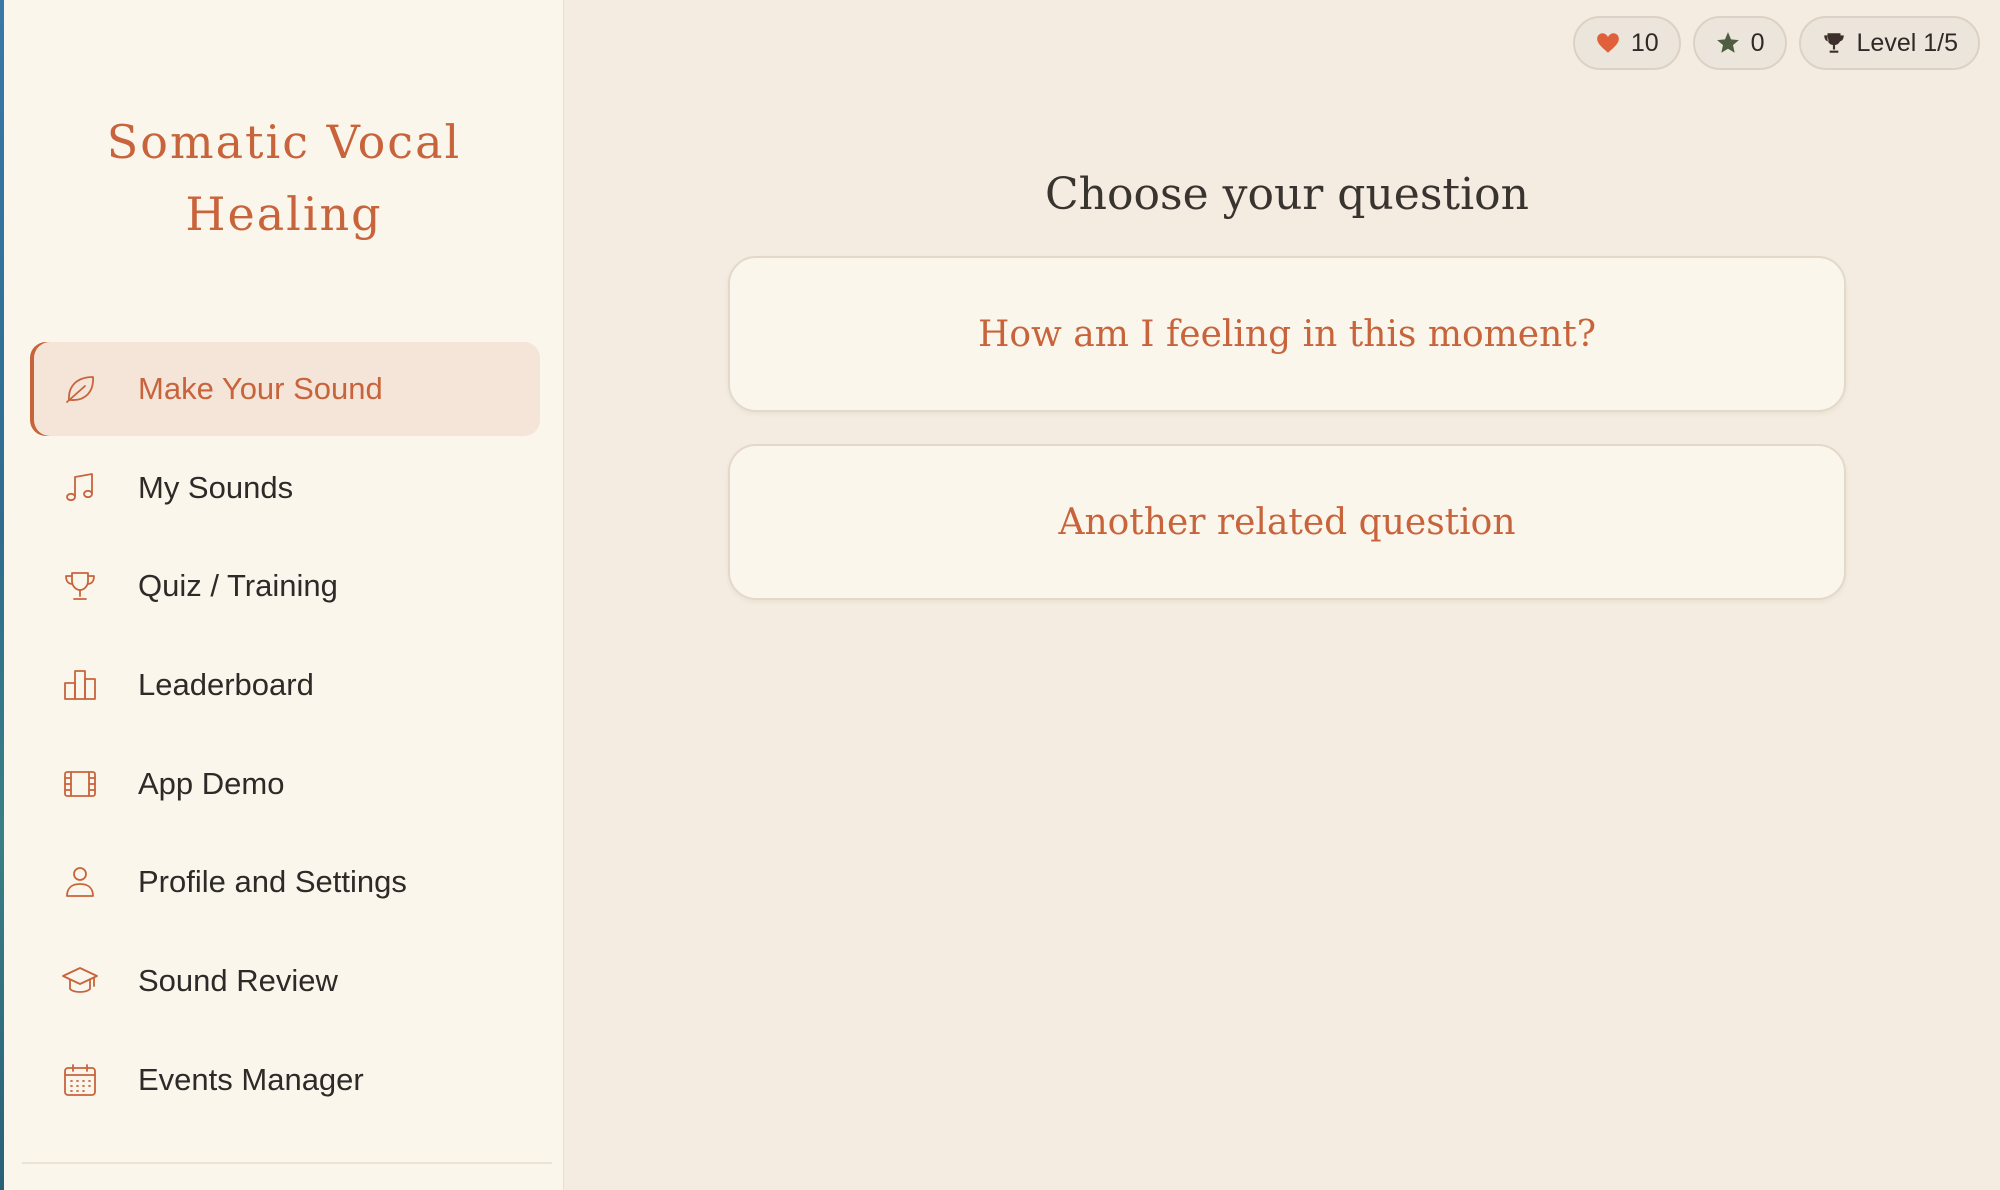 The width and height of the screenshot is (2000, 1190). I want to click on sidebar-item-quiz-training: Quiz / Training, so click(285, 586).